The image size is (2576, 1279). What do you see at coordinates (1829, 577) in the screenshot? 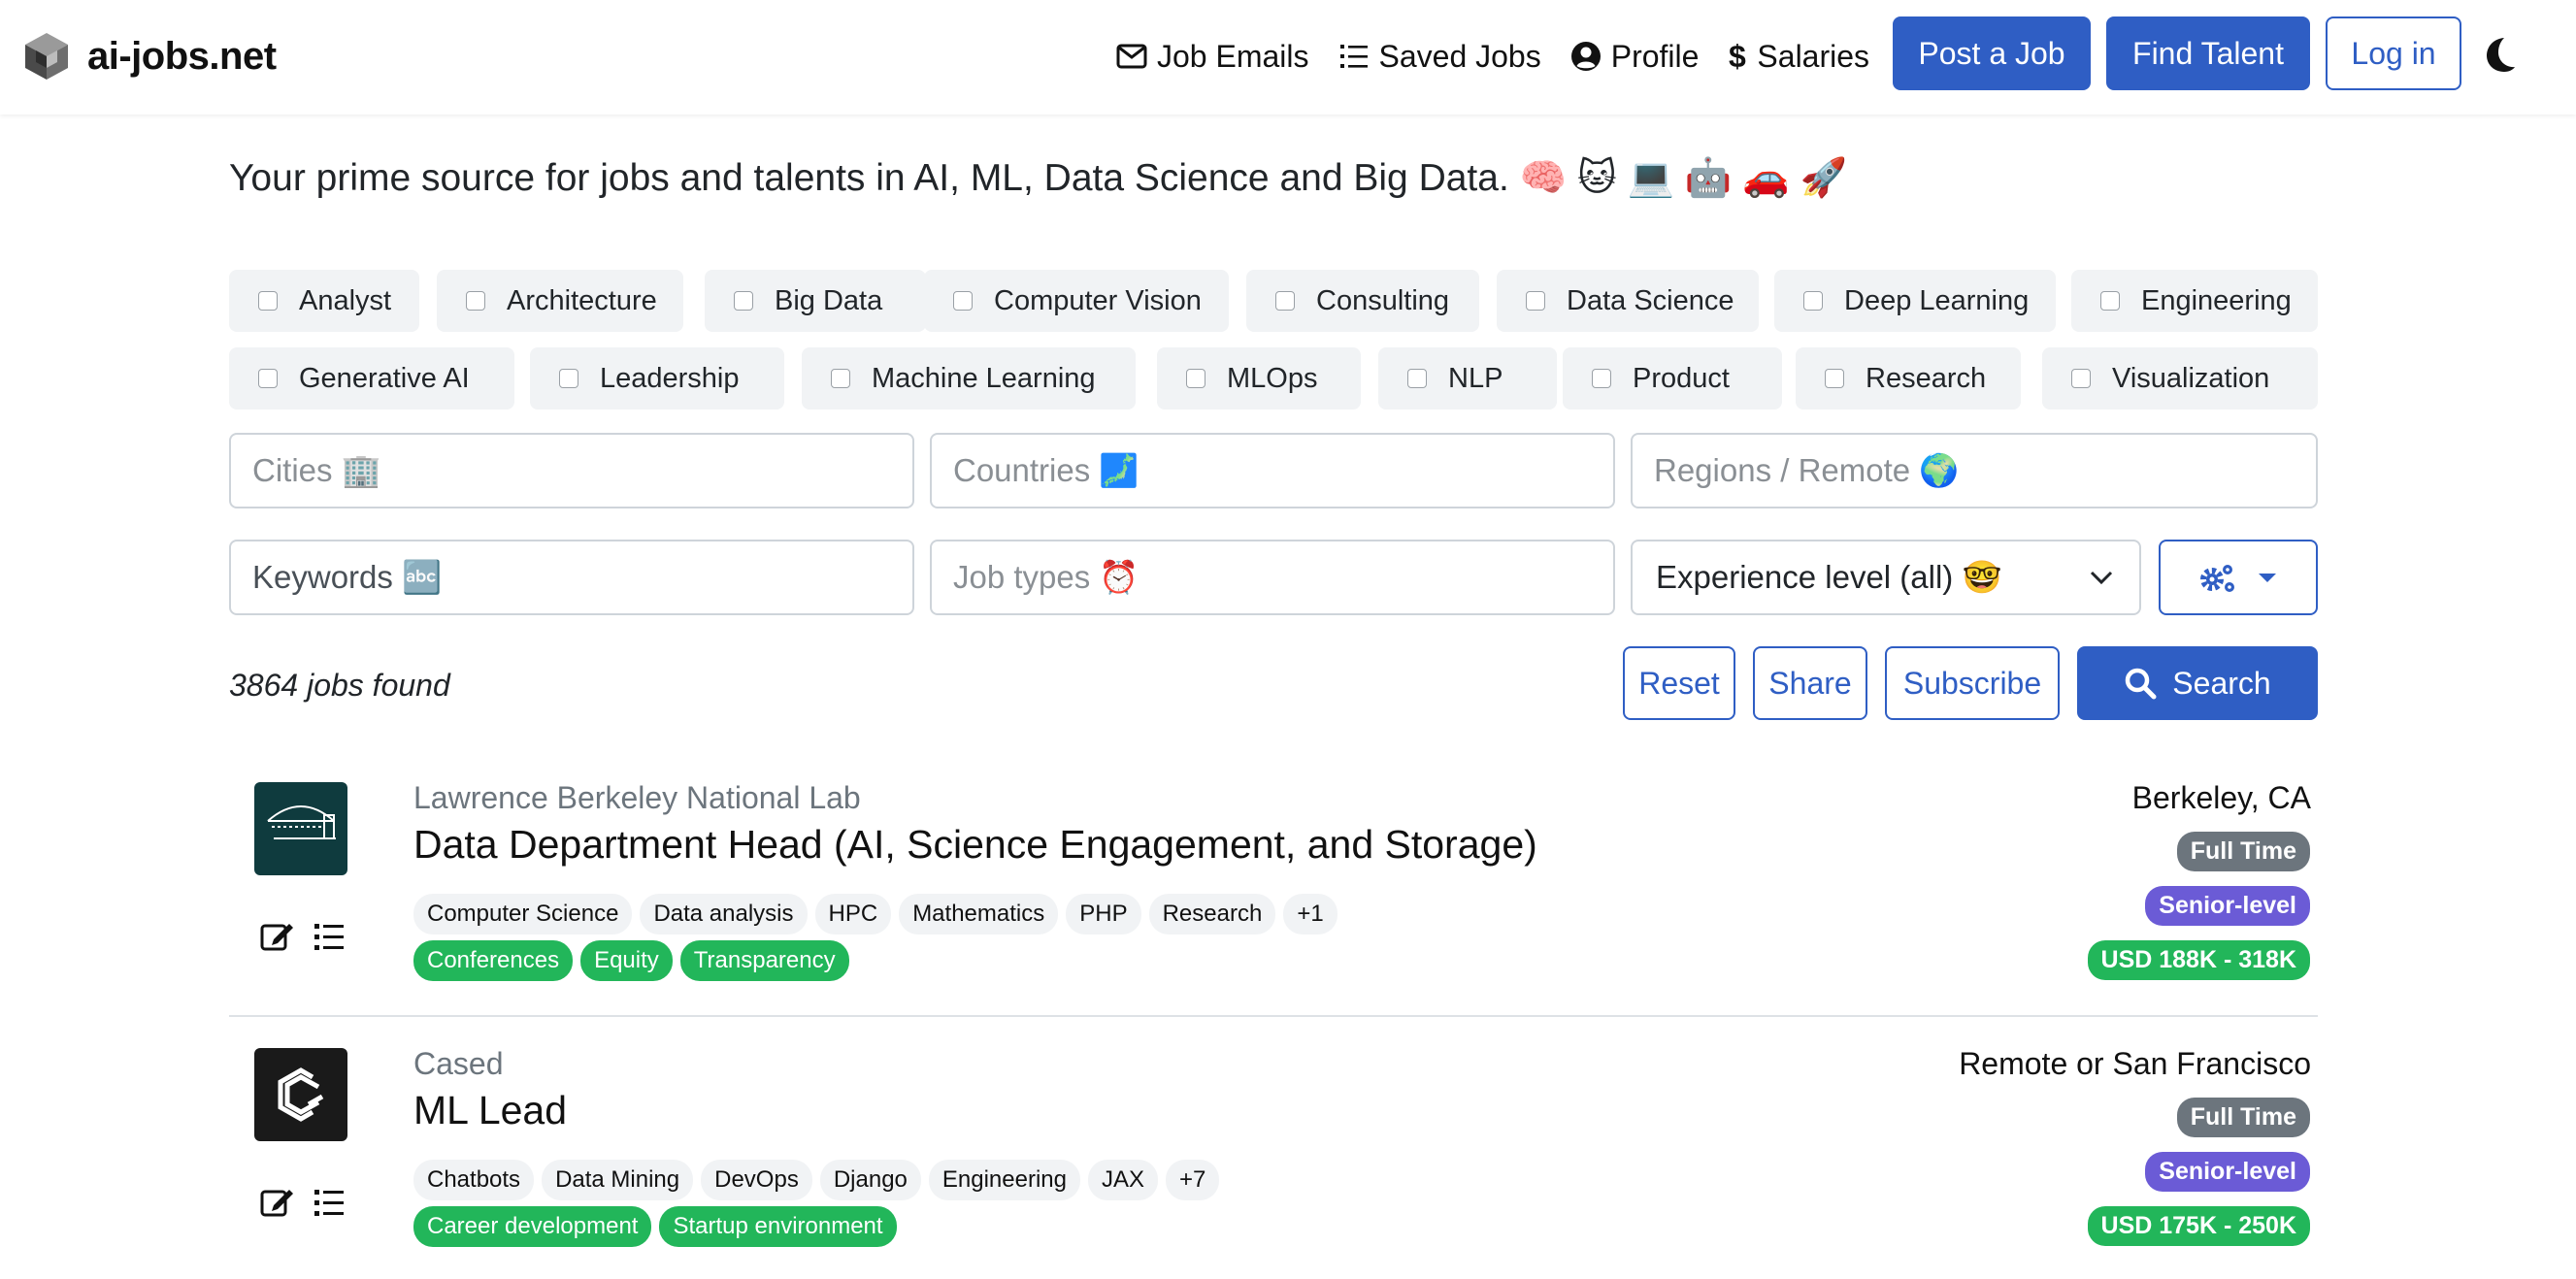
I see `experience-level-value: Experience level (all) 🤓` at bounding box center [1829, 577].